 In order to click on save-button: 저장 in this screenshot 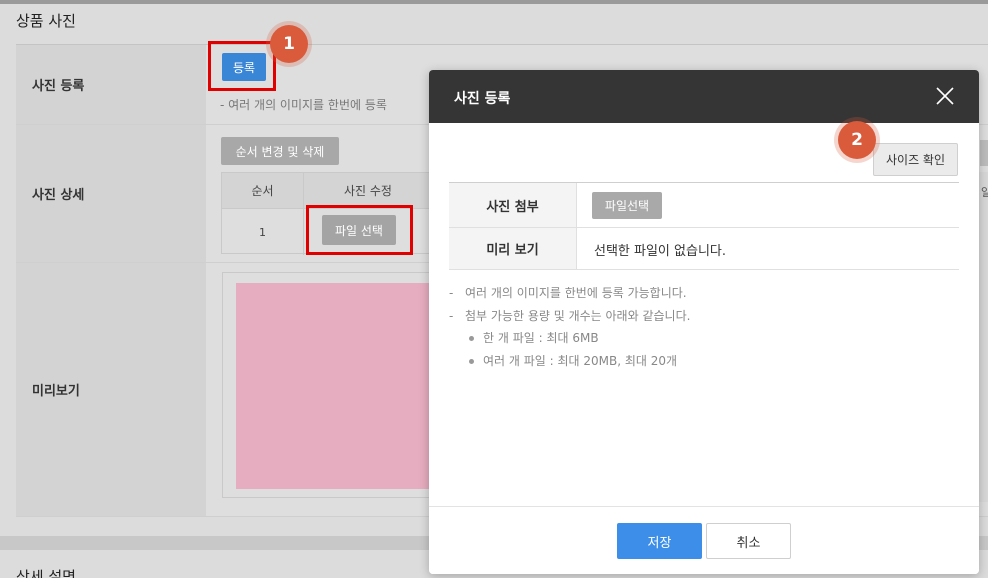, I will do `click(659, 541)`.